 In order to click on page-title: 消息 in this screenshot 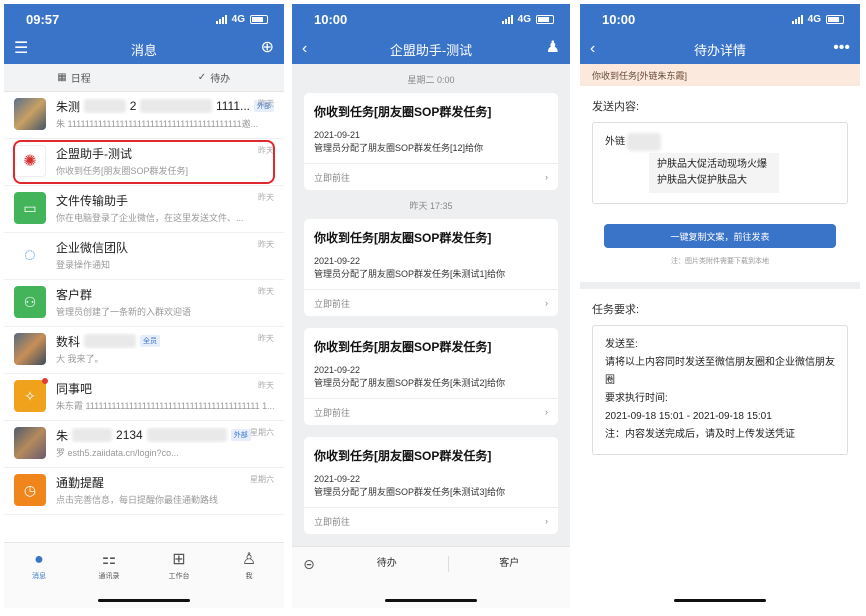, I will do `click(143, 50)`.